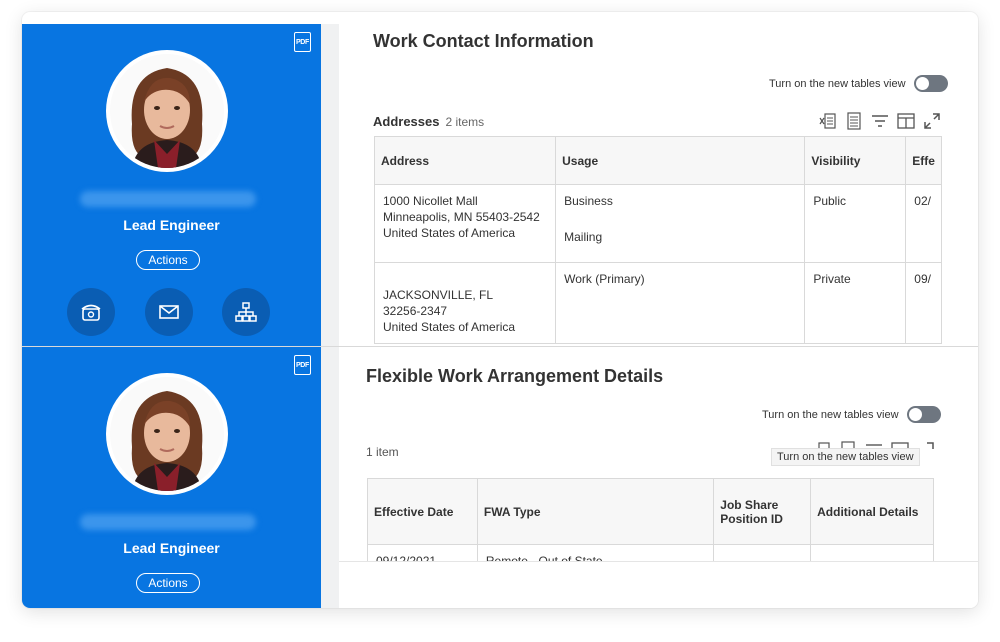  I want to click on usage-cell: Business Mailing, so click(680, 223).